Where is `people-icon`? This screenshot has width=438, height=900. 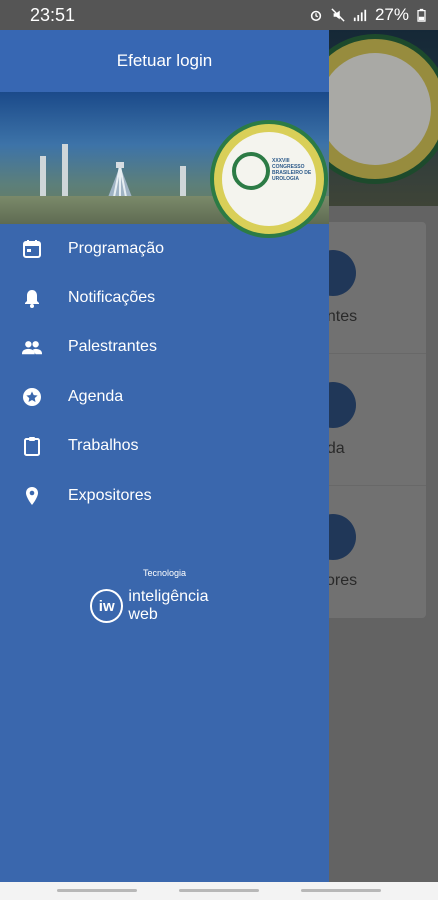
people-icon is located at coordinates (32, 347).